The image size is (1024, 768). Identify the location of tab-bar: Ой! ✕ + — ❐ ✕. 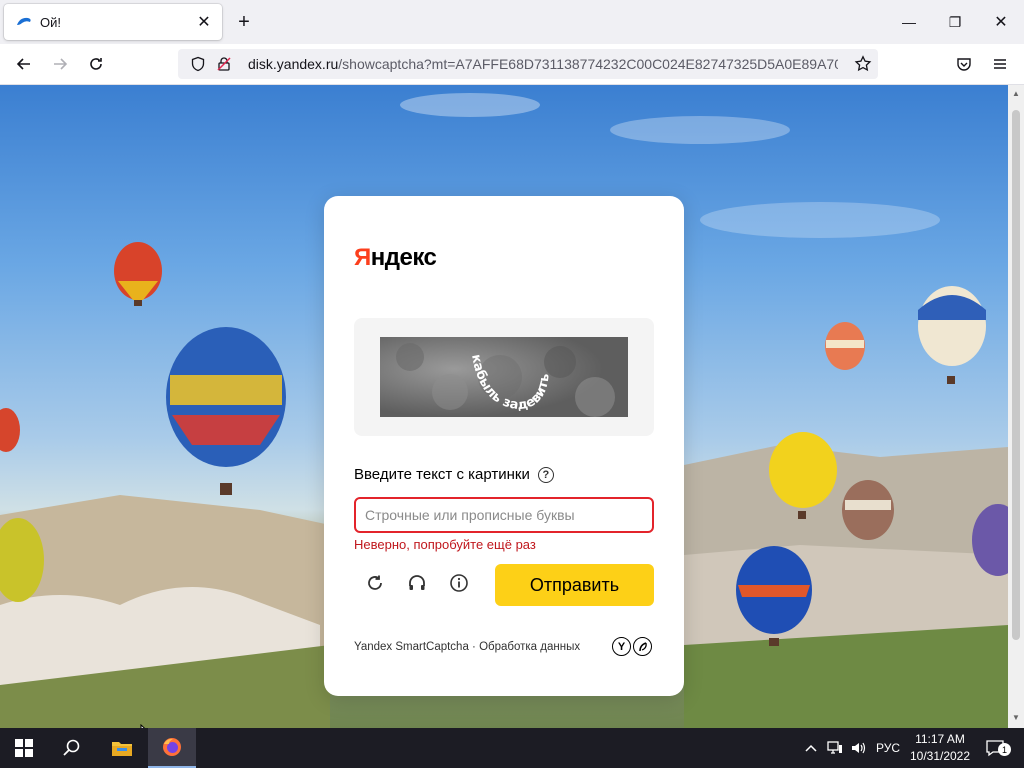
(512, 22).